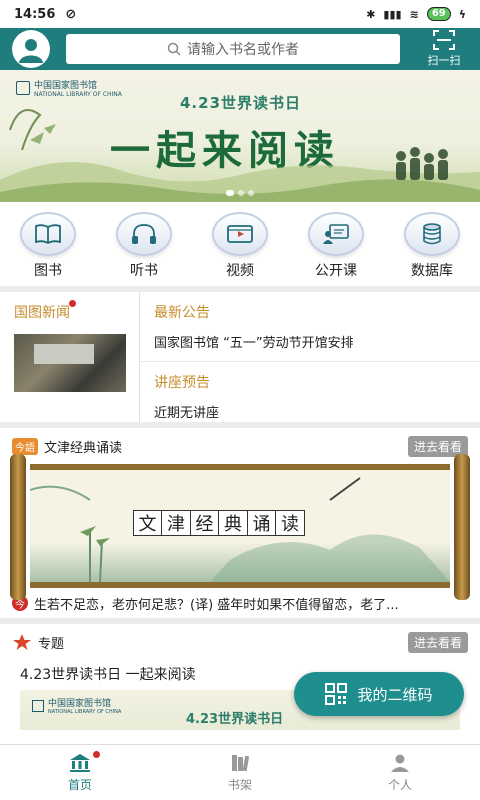  Describe the element at coordinates (254, 343) in the screenshot. I see `announcement-text: 国家图书馆 “五一”劳动节开馆安排` at that location.